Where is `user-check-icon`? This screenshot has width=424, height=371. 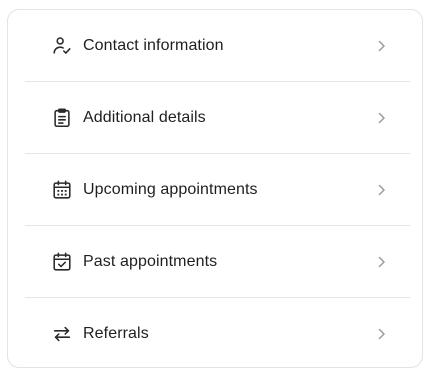 user-check-icon is located at coordinates (62, 46).